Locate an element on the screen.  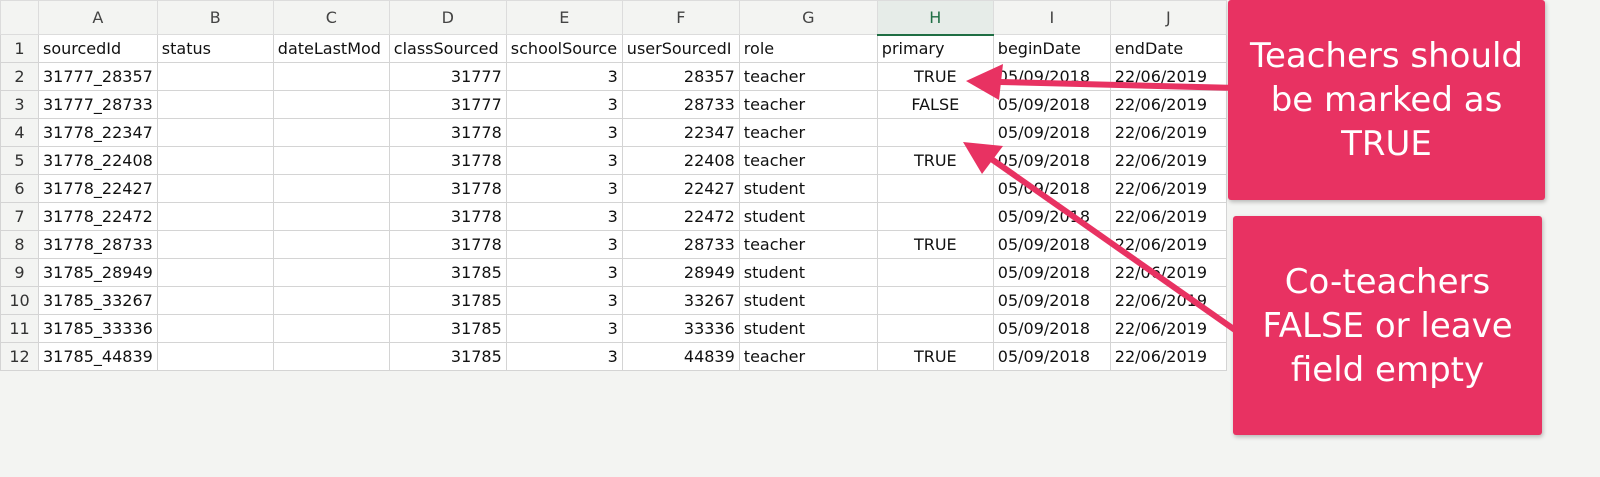
table-cell: 31785_28949 is located at coordinates (98, 272).